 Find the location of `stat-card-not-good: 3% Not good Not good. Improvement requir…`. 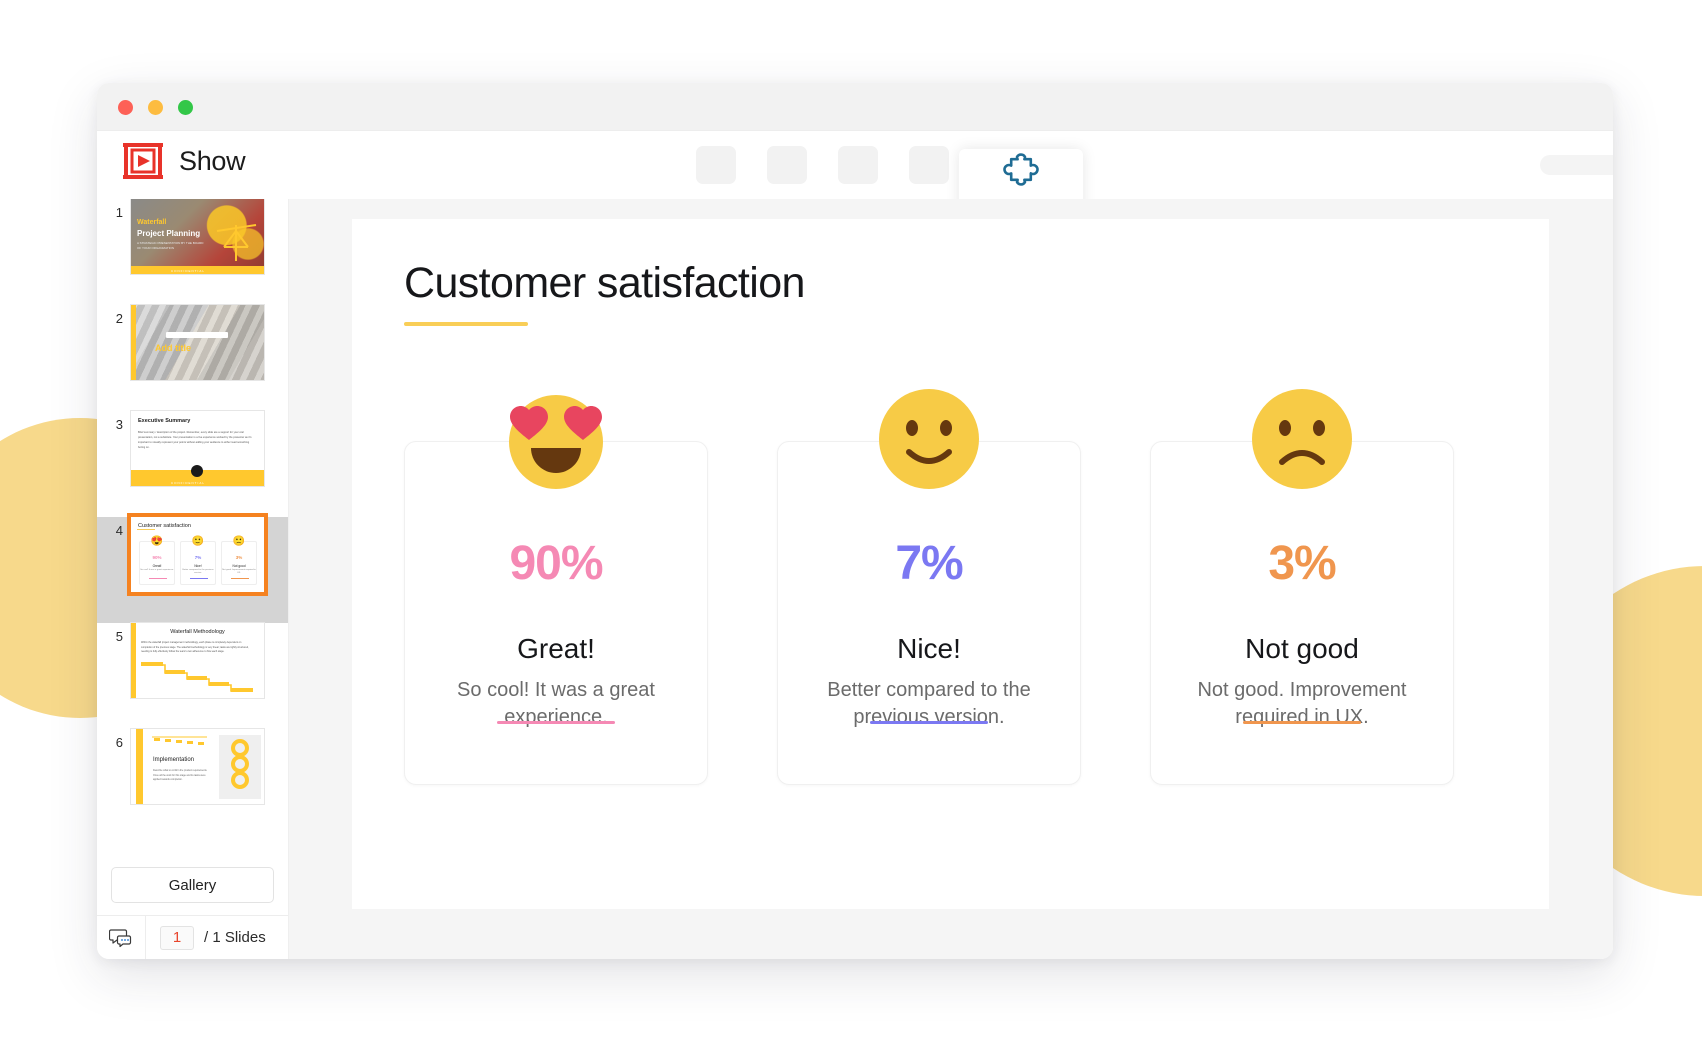

stat-card-not-good: 3% Not good Not good. Improvement requir… is located at coordinates (1302, 587).